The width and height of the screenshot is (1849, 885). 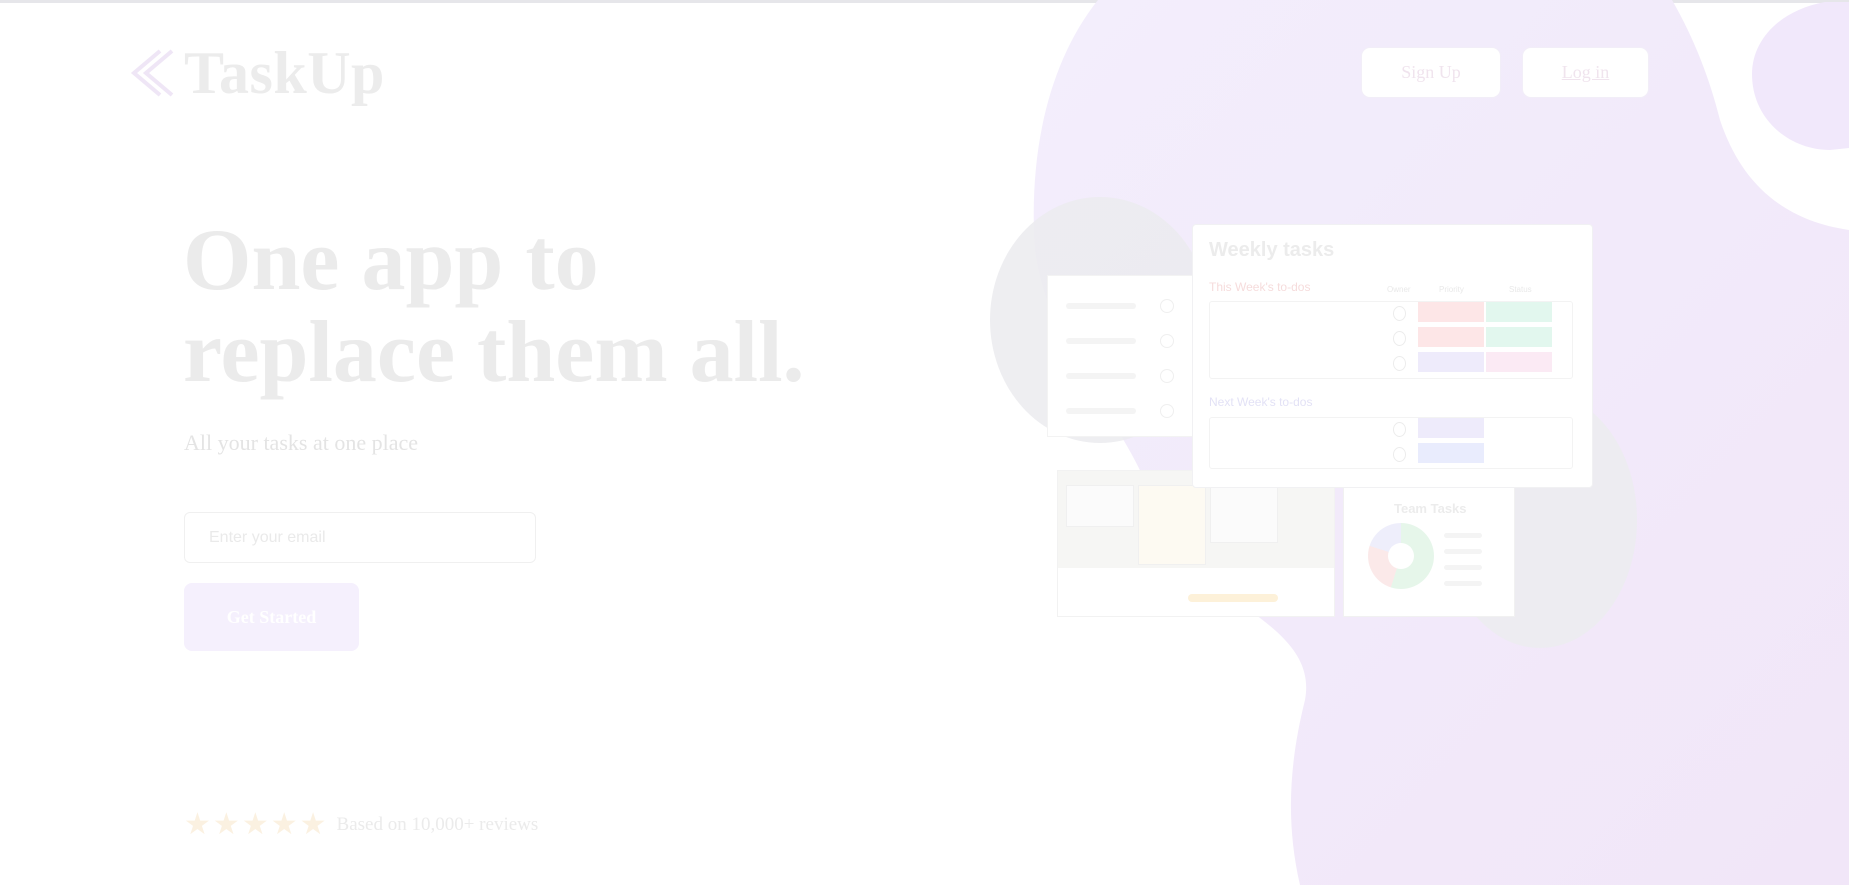 What do you see at coordinates (1520, 289) in the screenshot?
I see `status-column-header: Status` at bounding box center [1520, 289].